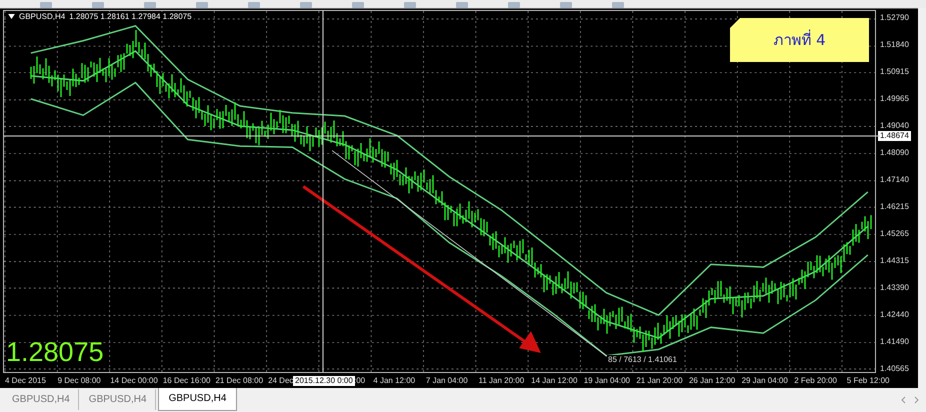  What do you see at coordinates (894, 45) in the screenshot?
I see `price-label: 1.51840` at bounding box center [894, 45].